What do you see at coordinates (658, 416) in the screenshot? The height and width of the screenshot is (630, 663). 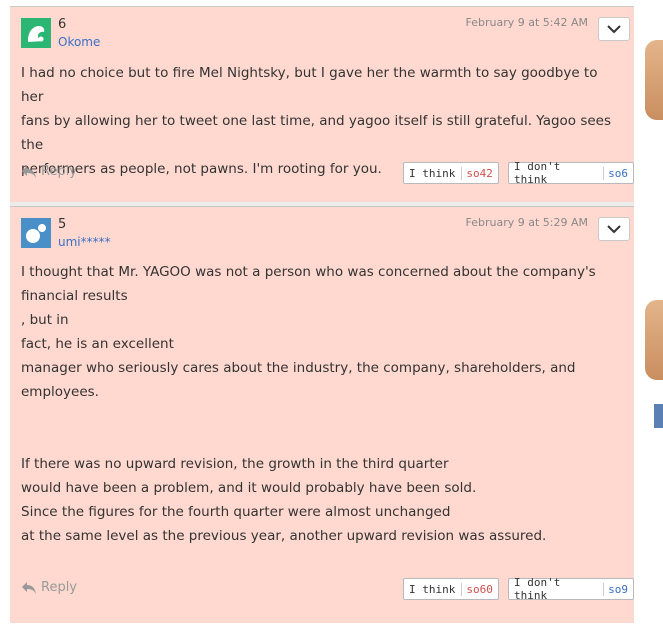 I see `sidebar-tab` at bounding box center [658, 416].